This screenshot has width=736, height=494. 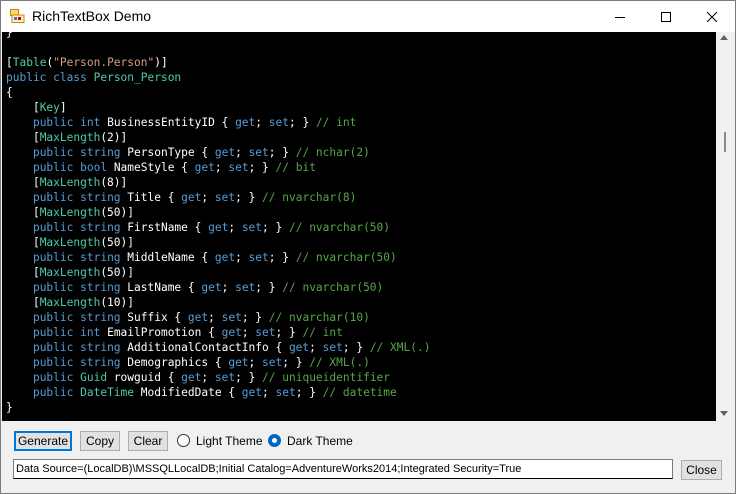 What do you see at coordinates (218, 92) in the screenshot?
I see `code-line: {` at bounding box center [218, 92].